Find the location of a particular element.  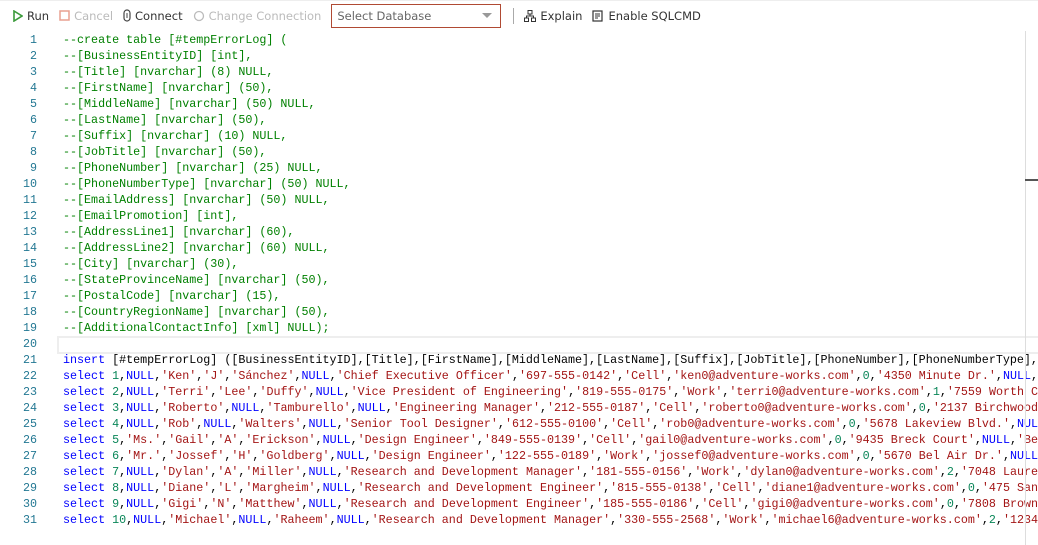

code-line: 4 --[FirstName] [nvarchar] (50), is located at coordinates (519, 88).